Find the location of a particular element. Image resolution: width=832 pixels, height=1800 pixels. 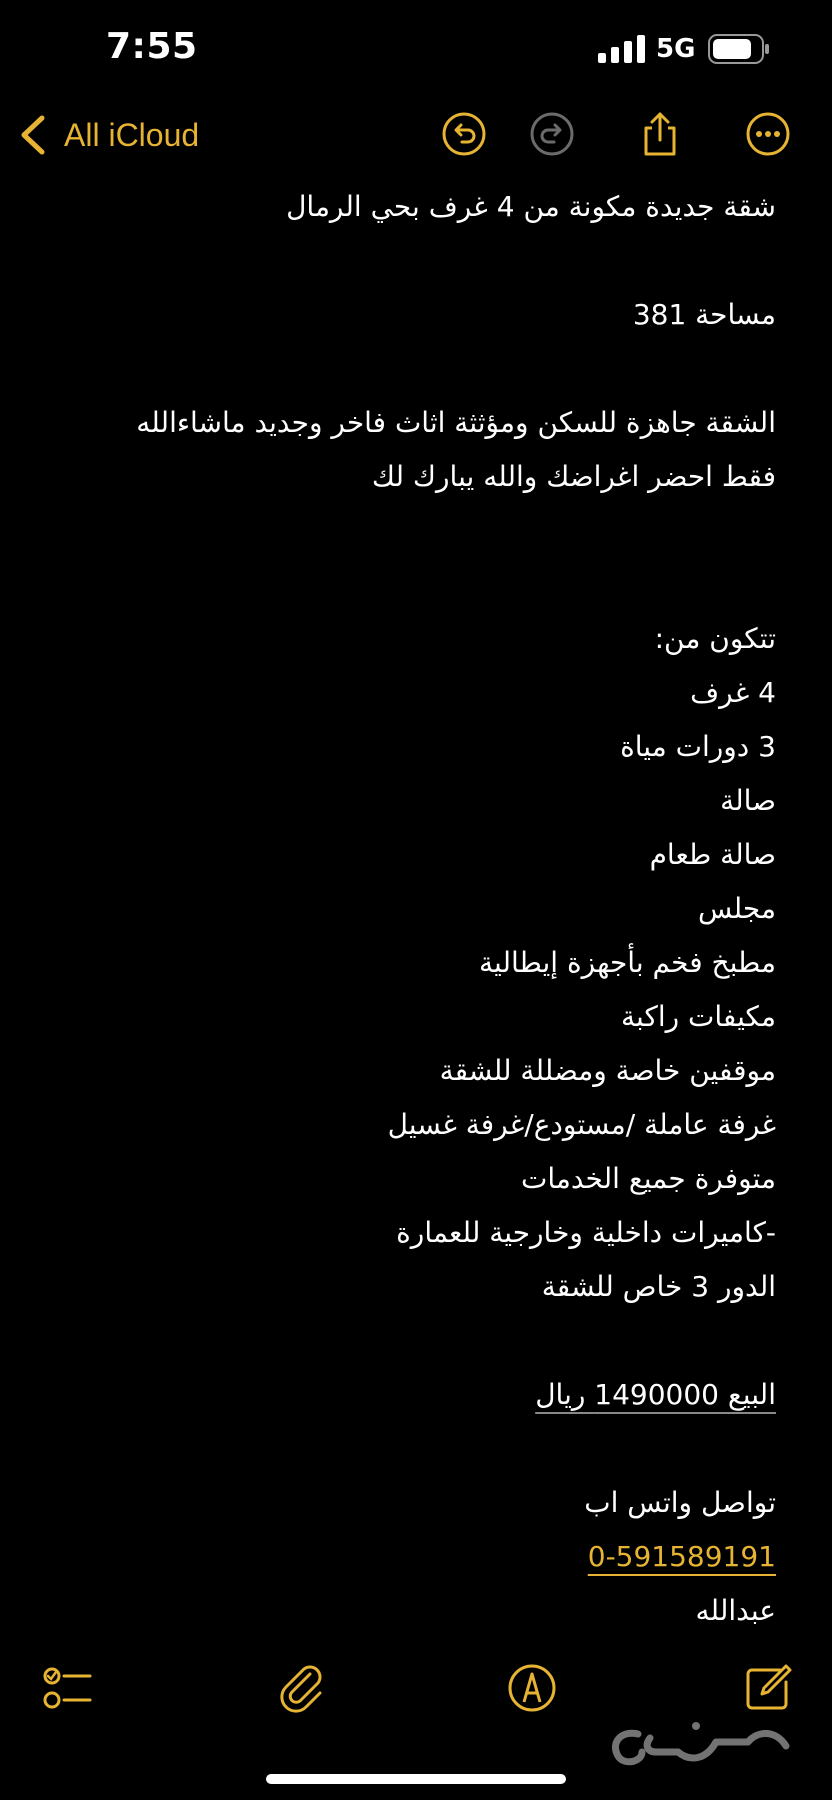

undo-button is located at coordinates (464, 134).